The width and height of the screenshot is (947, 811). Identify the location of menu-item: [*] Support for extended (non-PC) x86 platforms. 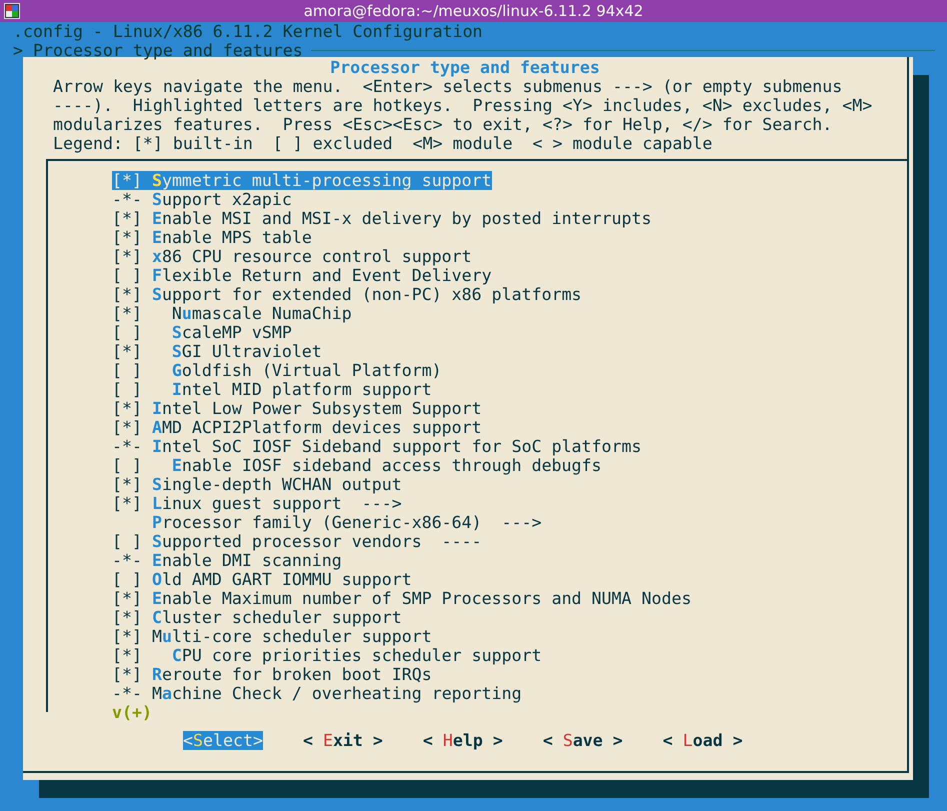
(347, 294).